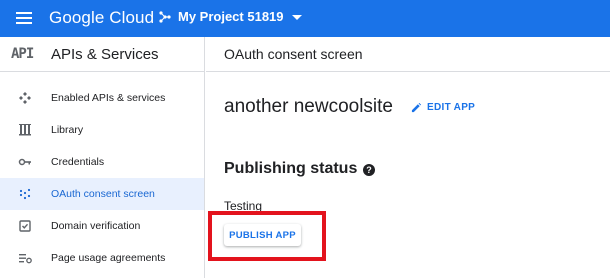  Describe the element at coordinates (78, 162) in the screenshot. I see `sidebar-item-label: Credentials` at that location.